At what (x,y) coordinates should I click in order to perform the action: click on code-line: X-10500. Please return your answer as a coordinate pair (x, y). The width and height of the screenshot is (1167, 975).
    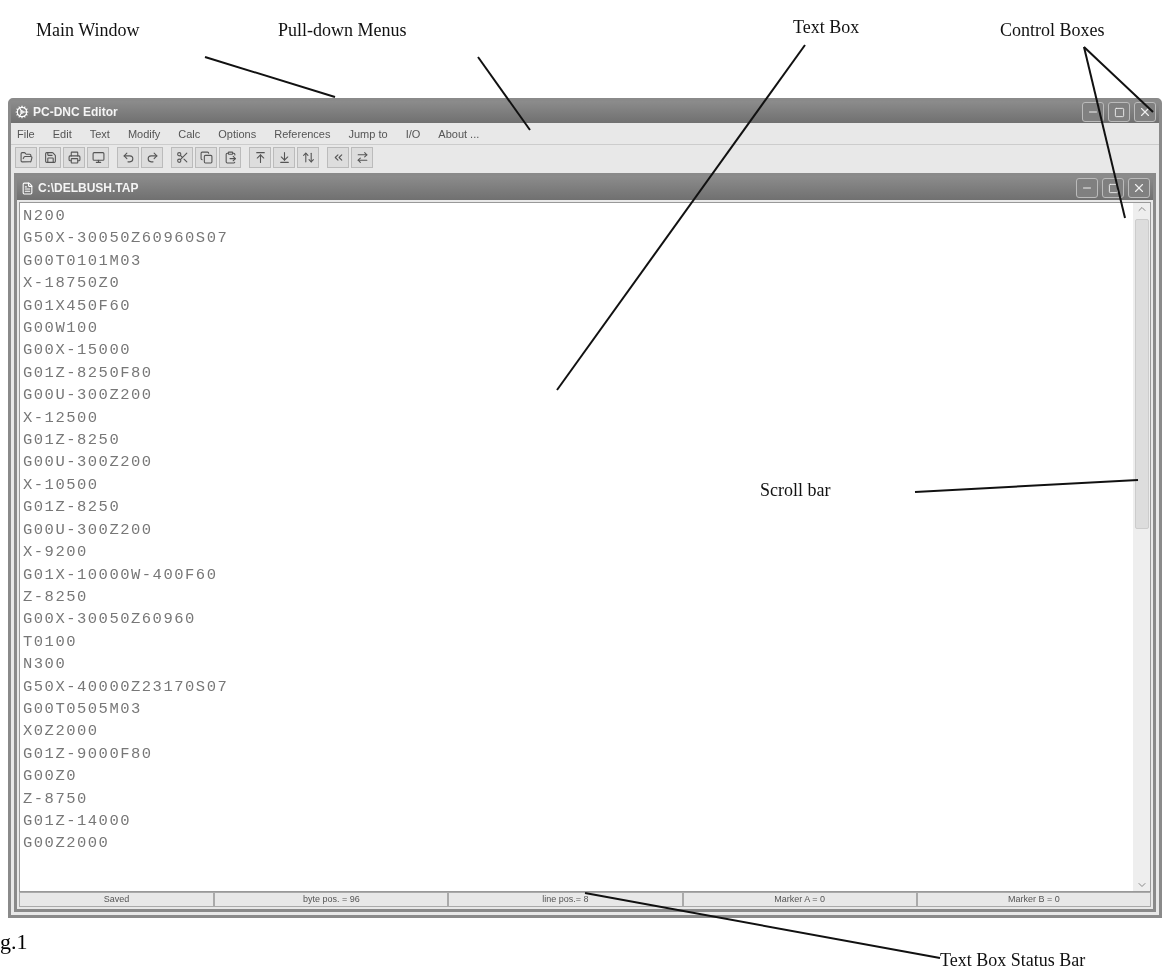
    Looking at the image, I should click on (61, 485).